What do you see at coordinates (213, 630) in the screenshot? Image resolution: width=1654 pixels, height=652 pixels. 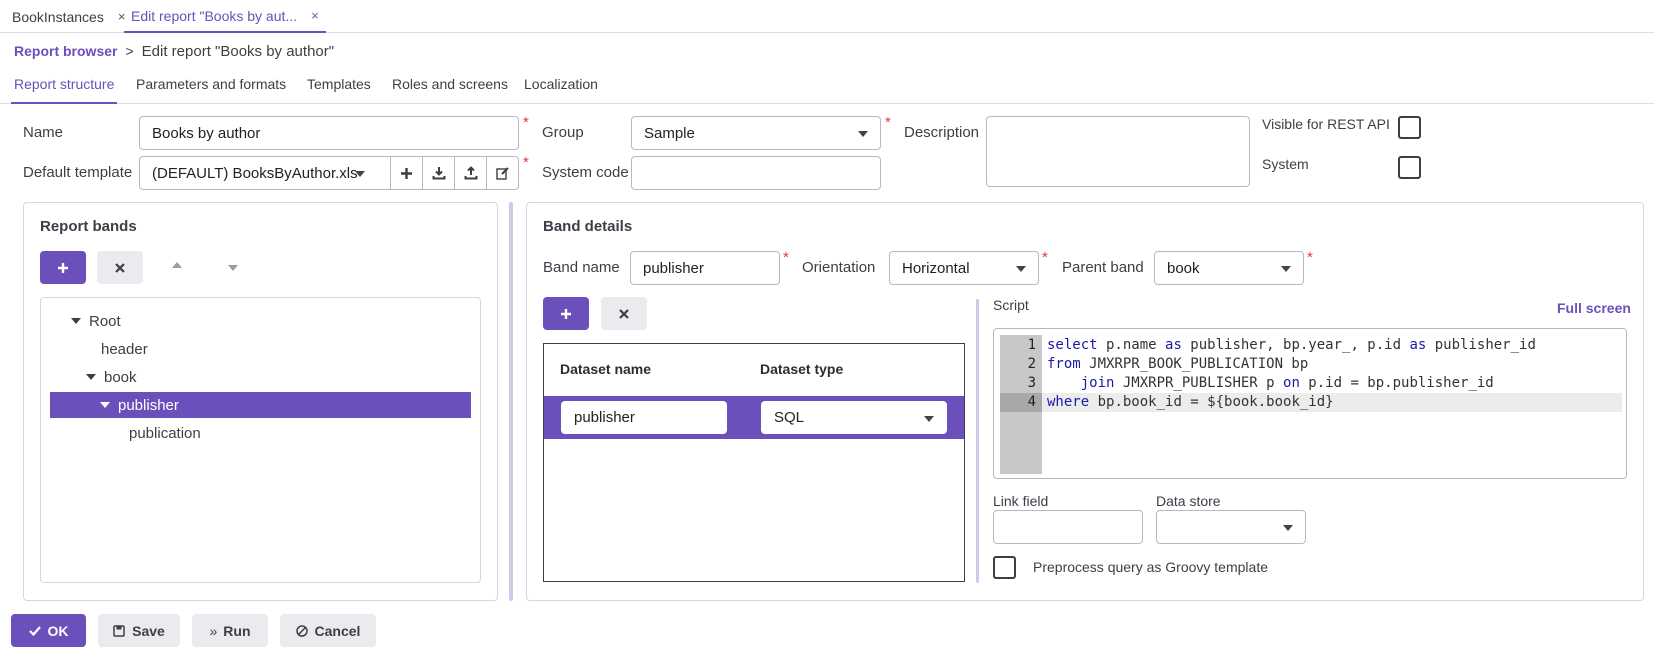 I see `run-icon: »` at bounding box center [213, 630].